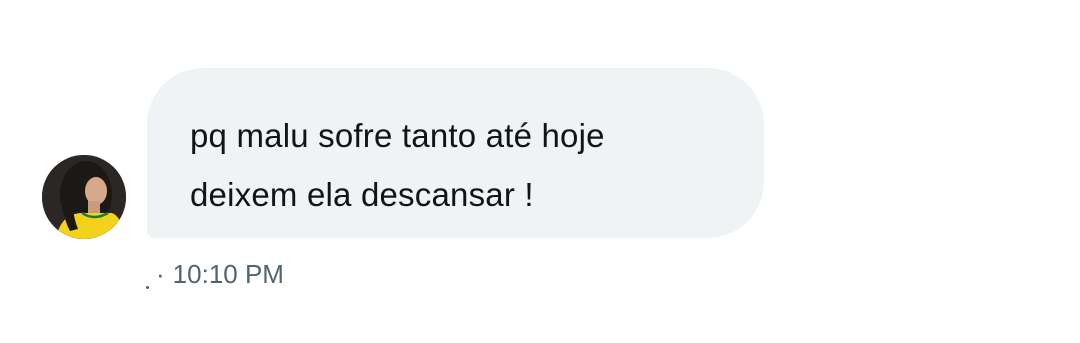 The image size is (1080, 343). I want to click on message-timestamp: 10:10 PM, so click(228, 273).